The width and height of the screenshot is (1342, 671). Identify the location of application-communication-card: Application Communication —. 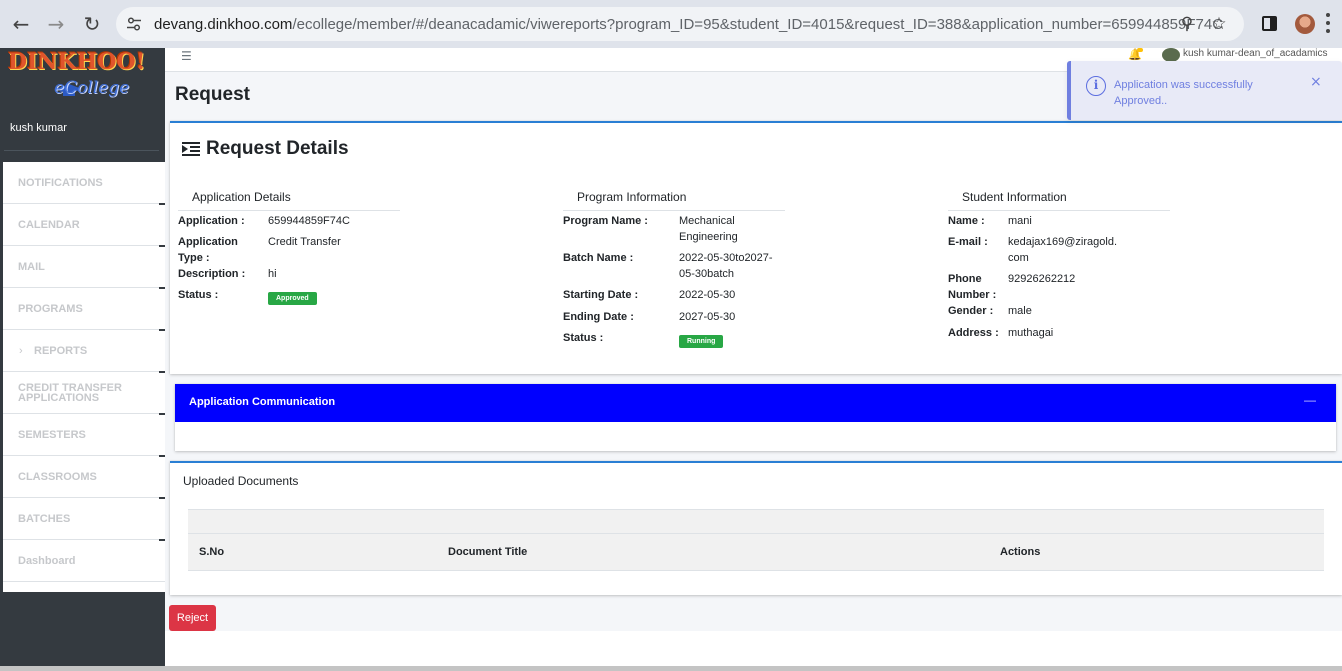
(755, 417).